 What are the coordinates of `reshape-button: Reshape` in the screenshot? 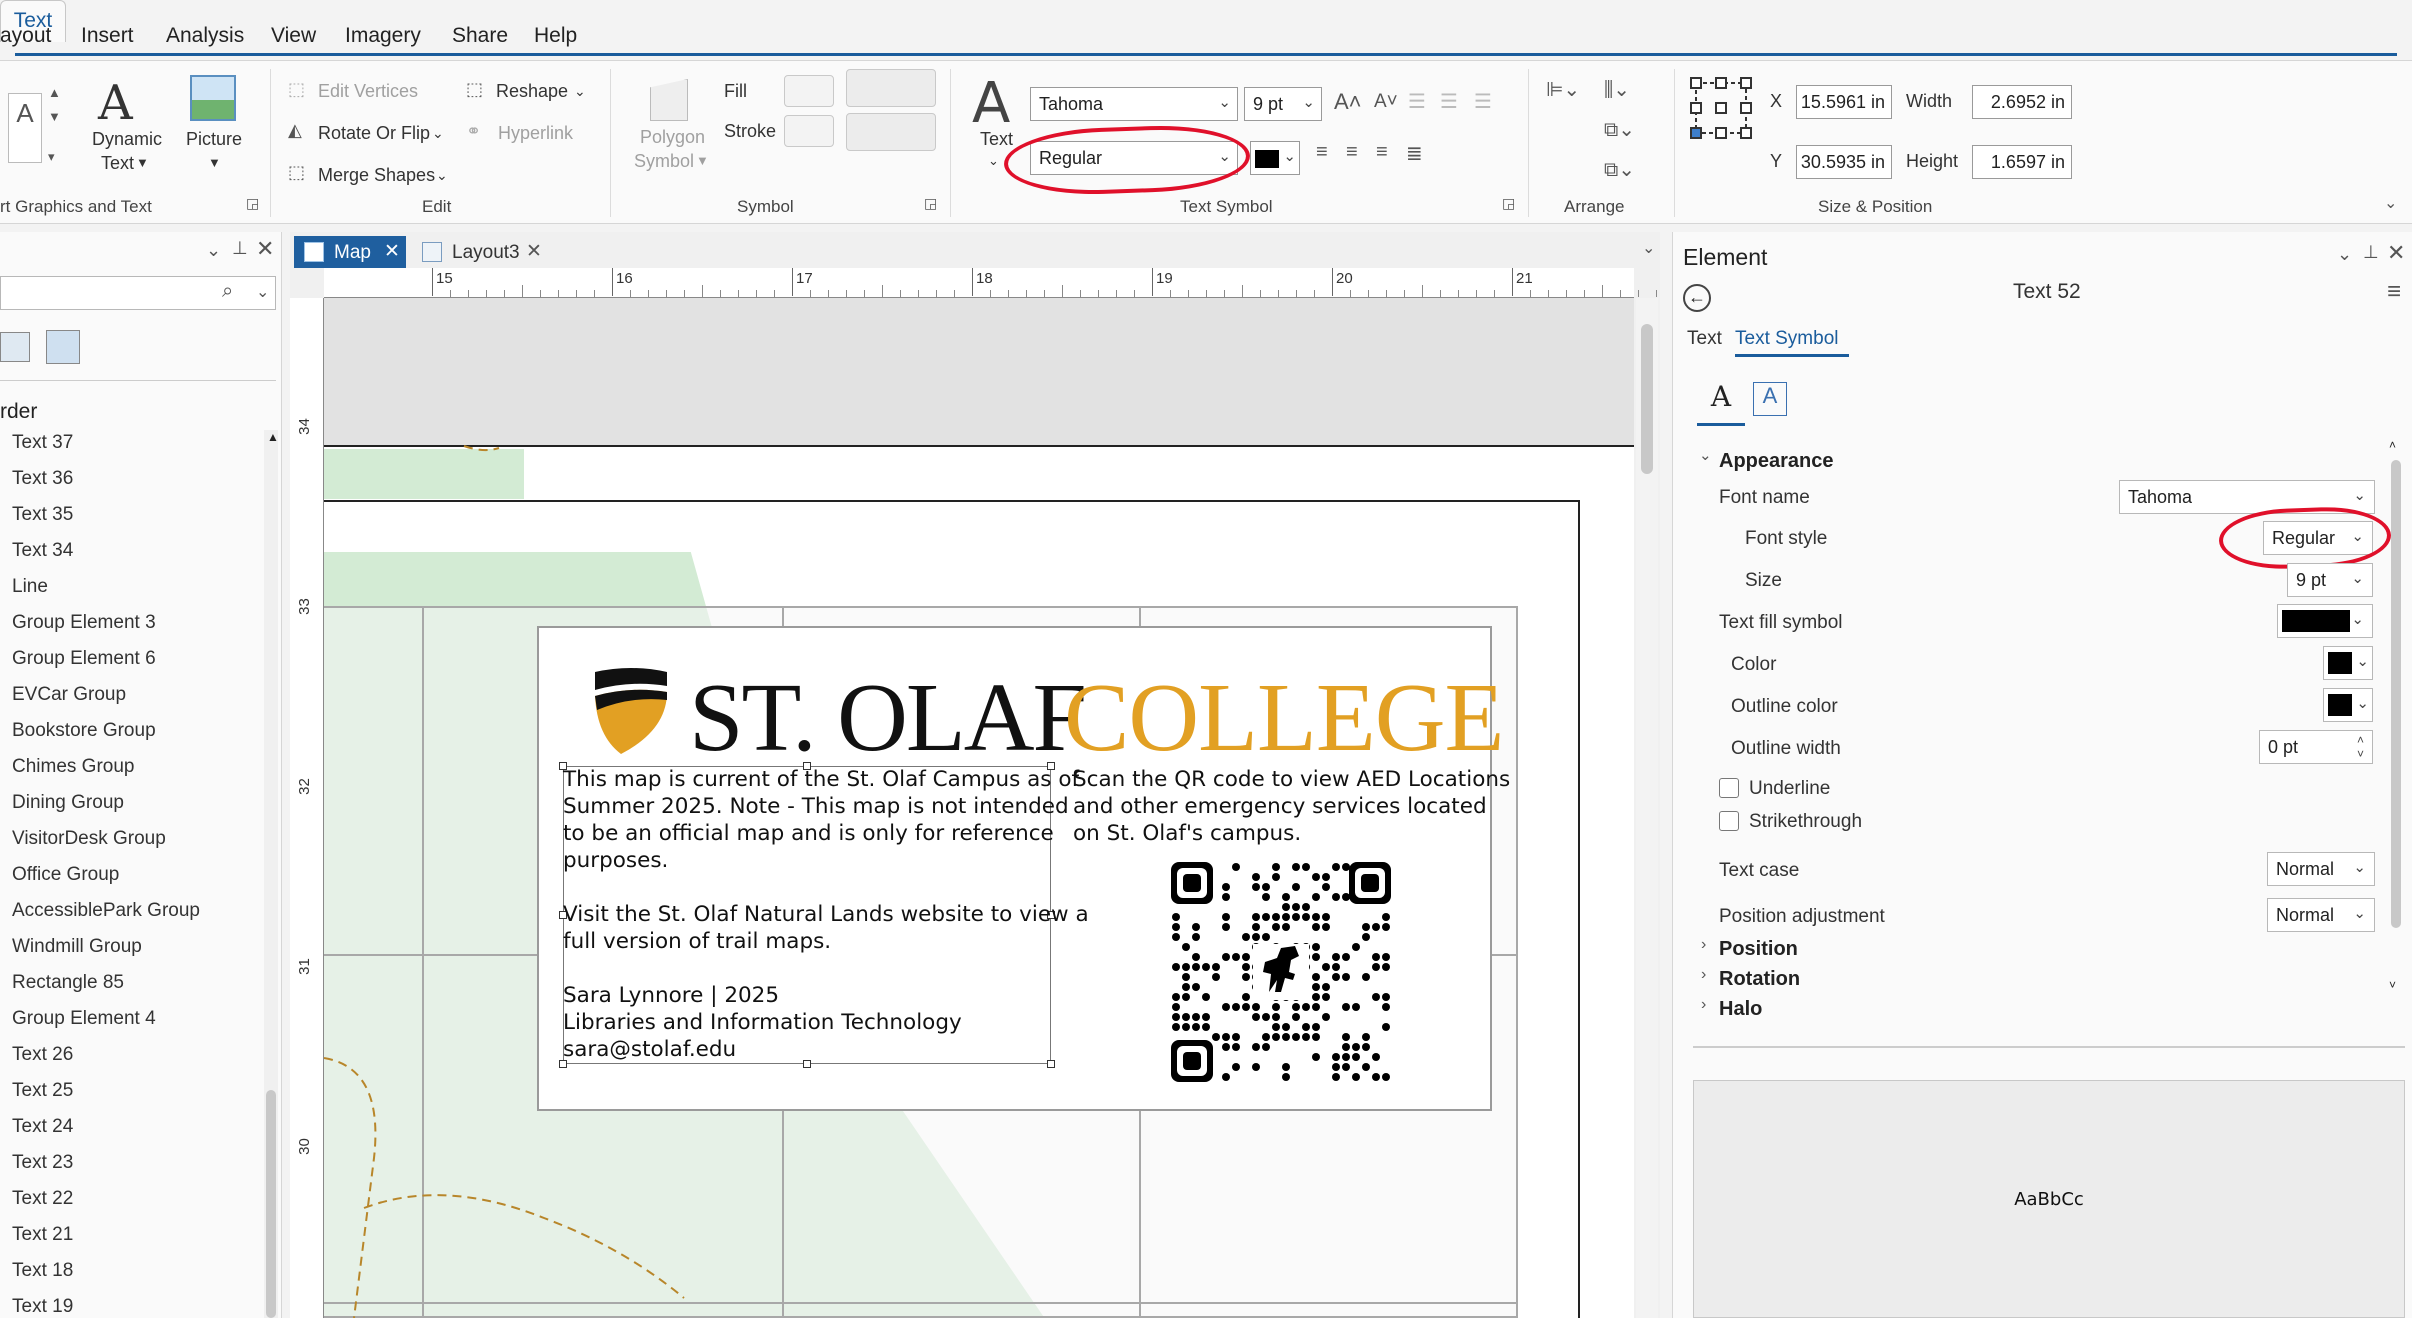 It's located at (532, 91).